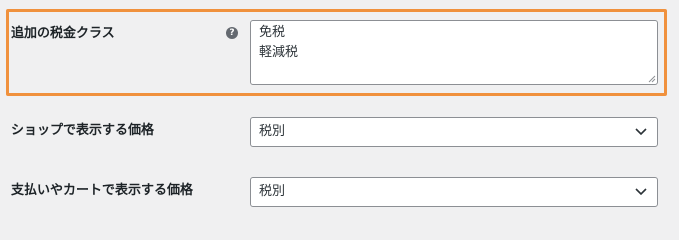 This screenshot has height=240, width=679. Describe the element at coordinates (454, 132) in the screenshot. I see `shop-display-price-select: 税別` at that location.